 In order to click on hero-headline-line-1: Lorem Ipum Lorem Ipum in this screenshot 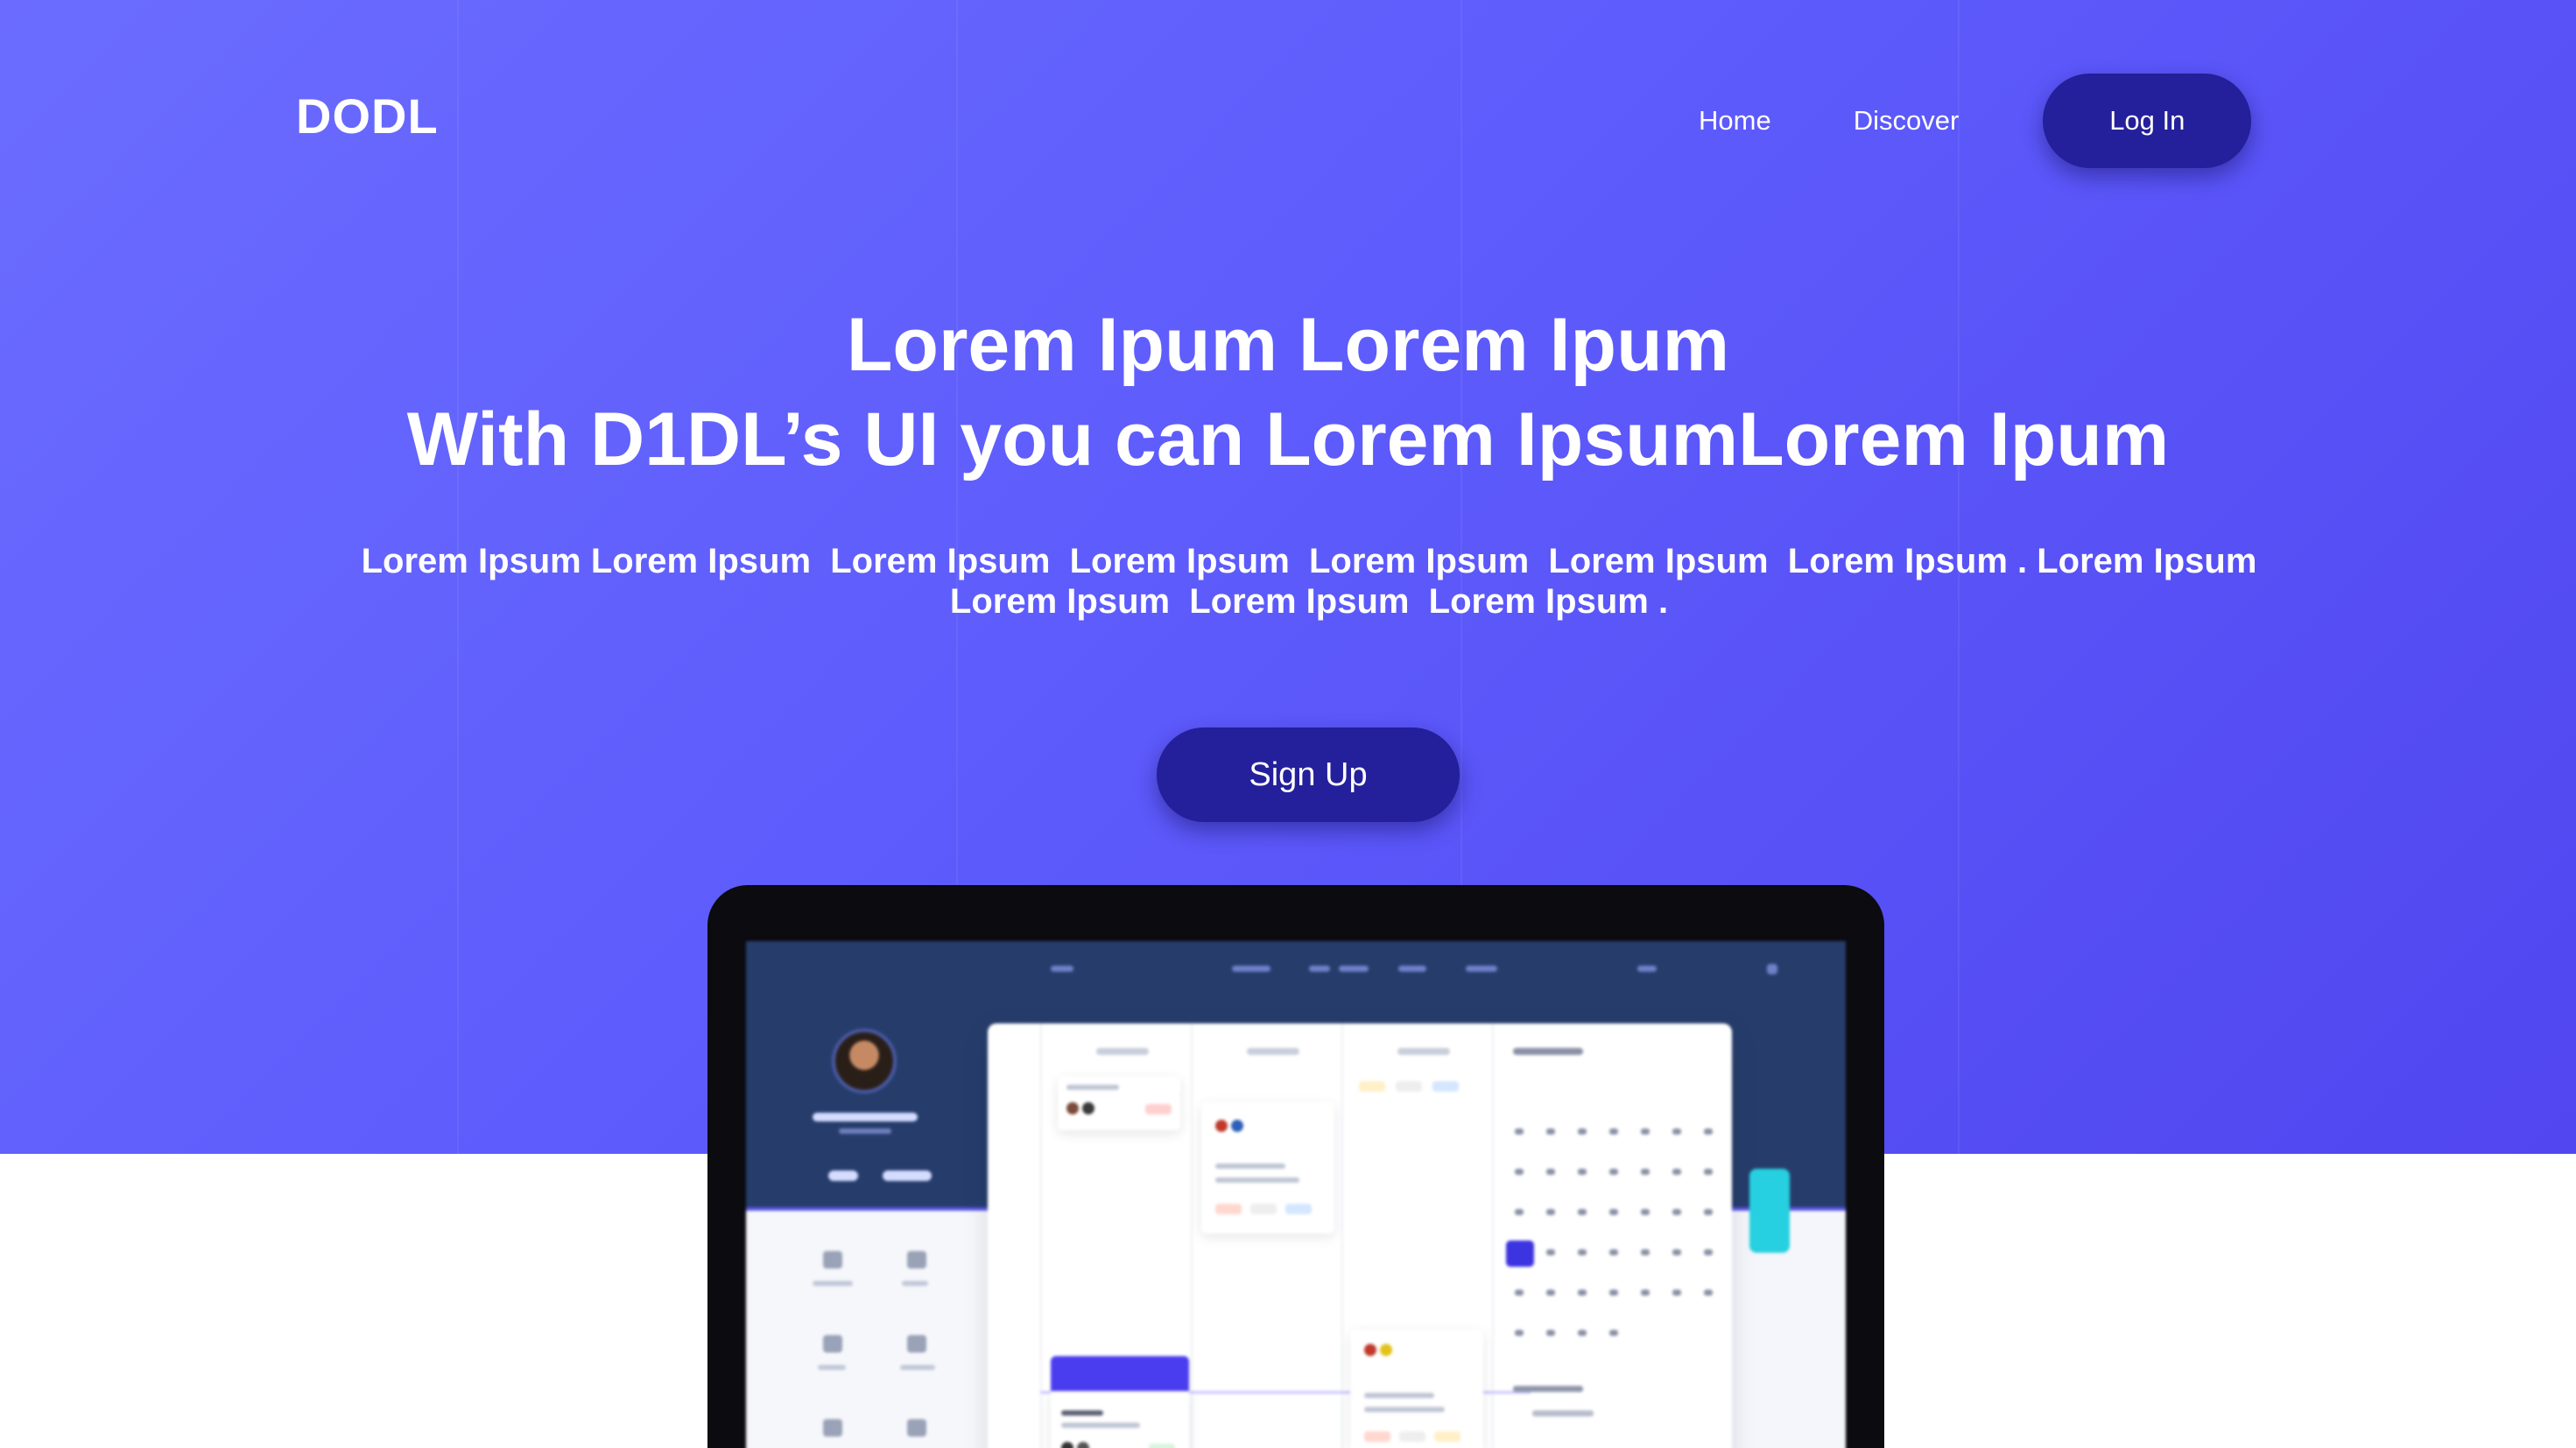, I will do `click(1288, 345)`.